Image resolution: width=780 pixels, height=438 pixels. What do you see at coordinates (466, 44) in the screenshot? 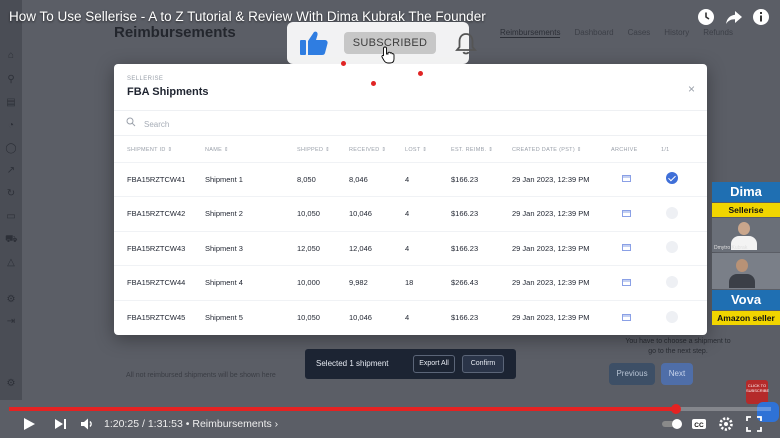
I see `bell-icon` at bounding box center [466, 44].